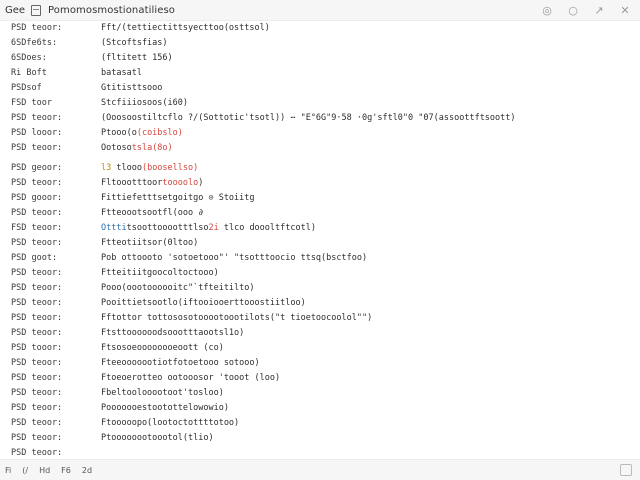 The width and height of the screenshot is (640, 480). Describe the element at coordinates (87, 470) in the screenshot. I see `status-item: 2d` at that location.